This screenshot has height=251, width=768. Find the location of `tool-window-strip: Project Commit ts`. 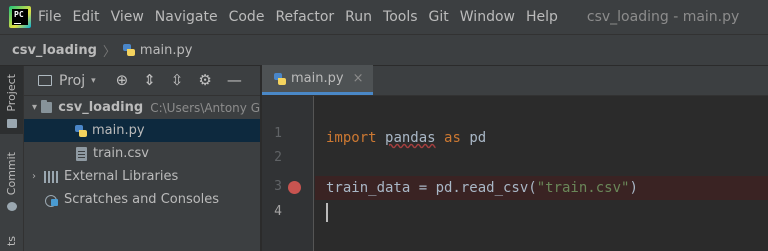

tool-window-strip: Project Commit ts is located at coordinates (12, 158).